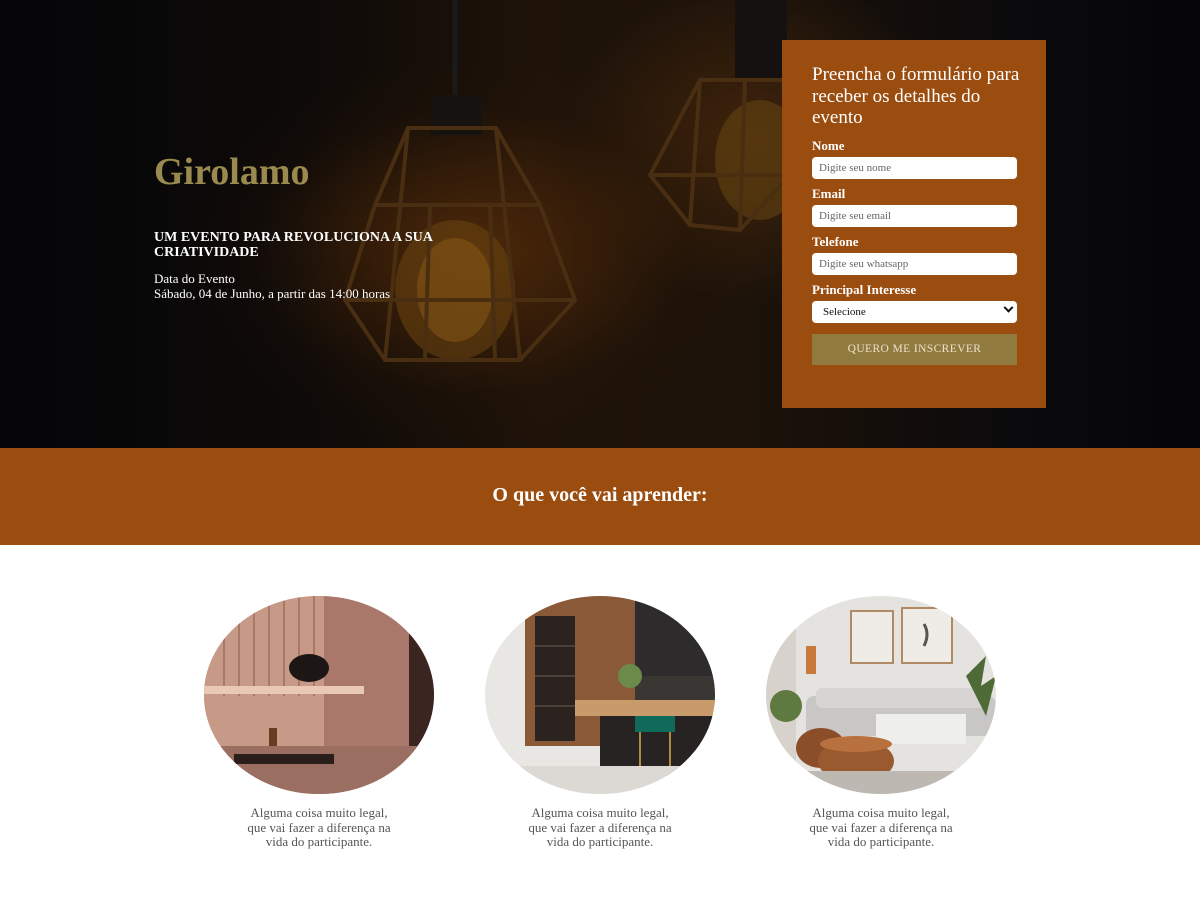  I want to click on interest-select-value: Selecione, so click(844, 311).